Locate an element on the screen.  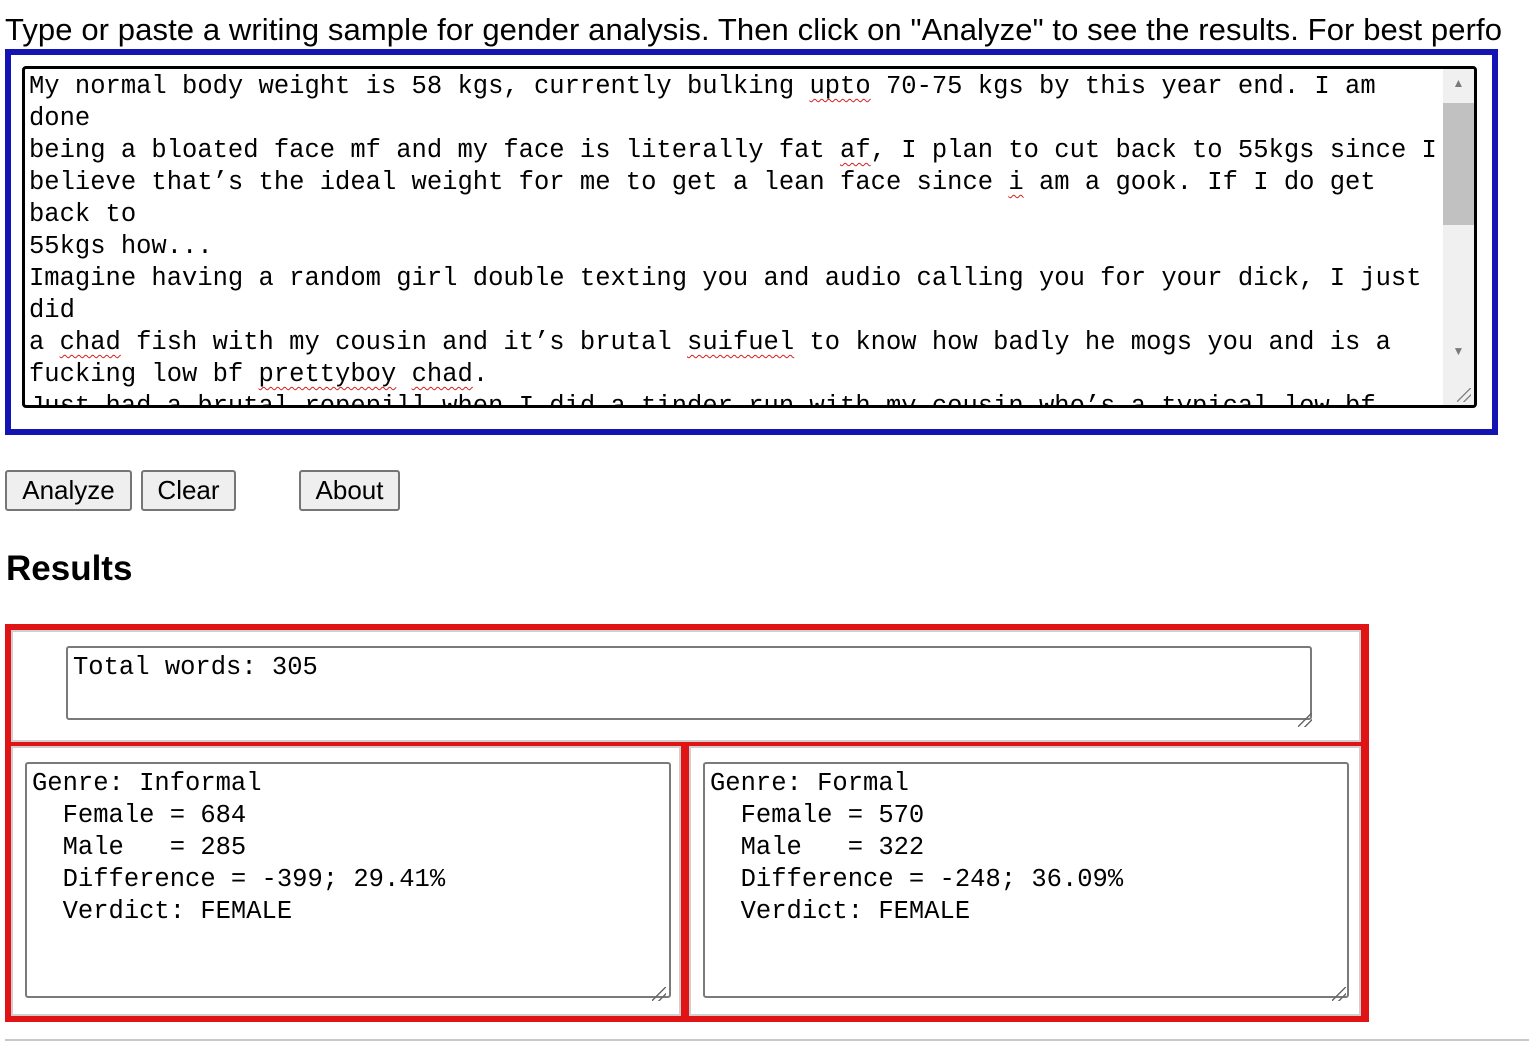
sample-text-run: a is located at coordinates (44, 342).